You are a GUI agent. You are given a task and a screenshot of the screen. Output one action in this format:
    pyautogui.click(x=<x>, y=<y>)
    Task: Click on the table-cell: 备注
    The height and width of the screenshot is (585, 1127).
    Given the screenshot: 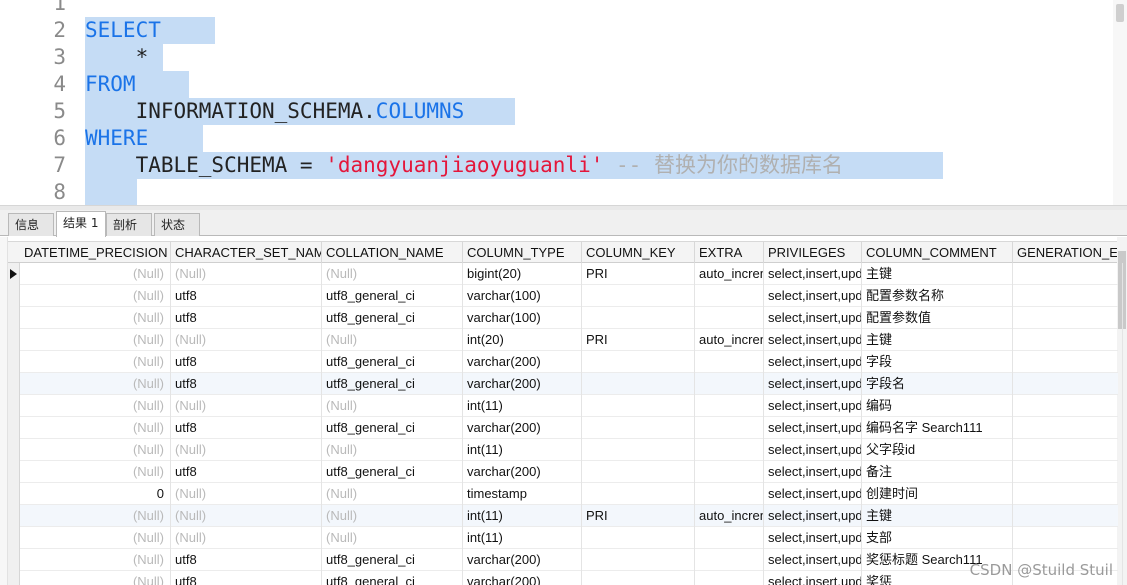 What is the action you would take?
    pyautogui.click(x=937, y=472)
    